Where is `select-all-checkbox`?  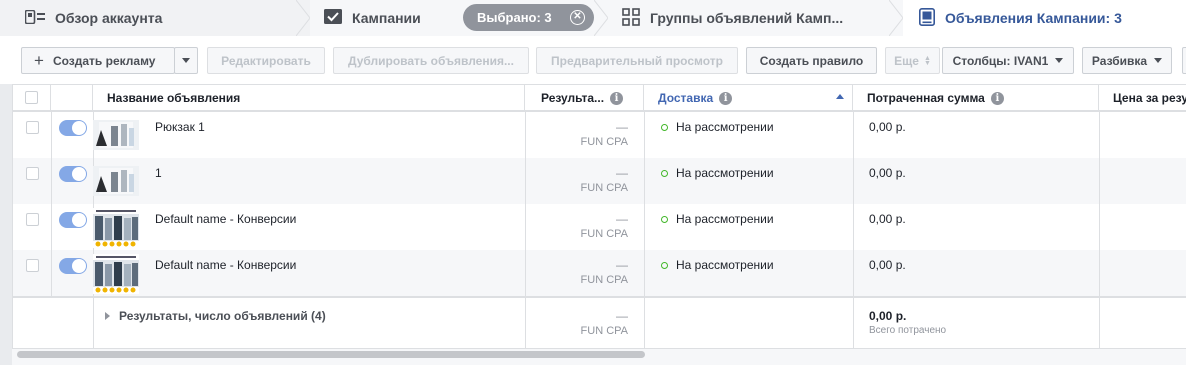
select-all-checkbox is located at coordinates (31, 97).